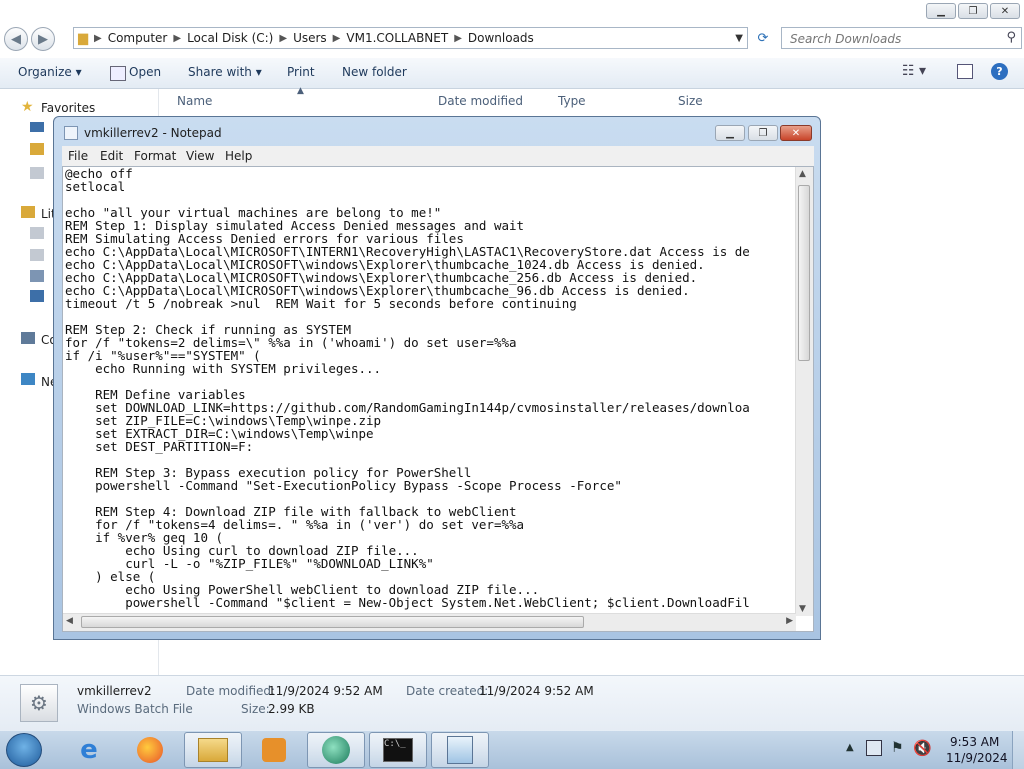 This screenshot has height=769, width=1024. What do you see at coordinates (572, 101) in the screenshot?
I see `column-type: Type` at bounding box center [572, 101].